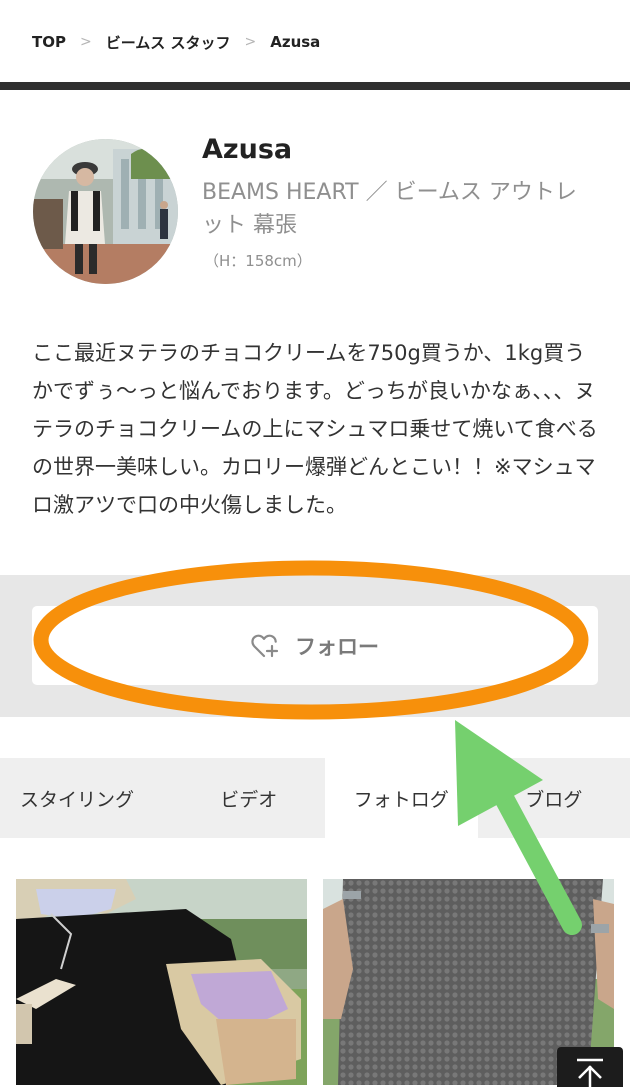 This screenshot has height=1091, width=630. What do you see at coordinates (105, 211) in the screenshot?
I see `avatar` at bounding box center [105, 211].